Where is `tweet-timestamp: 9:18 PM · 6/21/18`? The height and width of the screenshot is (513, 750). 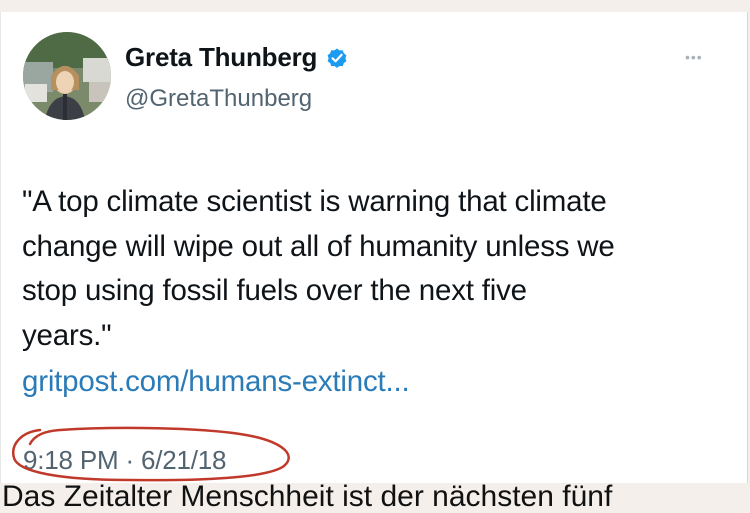 tweet-timestamp: 9:18 PM · 6/21/18 is located at coordinates (125, 460).